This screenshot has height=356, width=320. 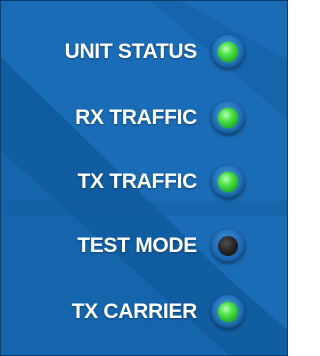 I want to click on led-lamp-off, so click(x=228, y=246).